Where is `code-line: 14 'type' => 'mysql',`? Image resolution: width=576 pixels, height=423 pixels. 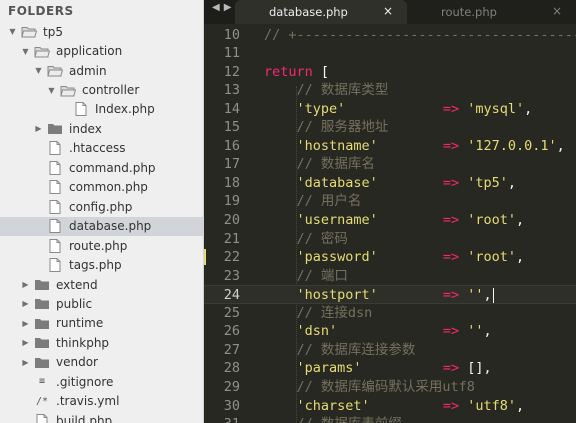
code-line: 14 'type' => 'mysql', is located at coordinates (390, 109).